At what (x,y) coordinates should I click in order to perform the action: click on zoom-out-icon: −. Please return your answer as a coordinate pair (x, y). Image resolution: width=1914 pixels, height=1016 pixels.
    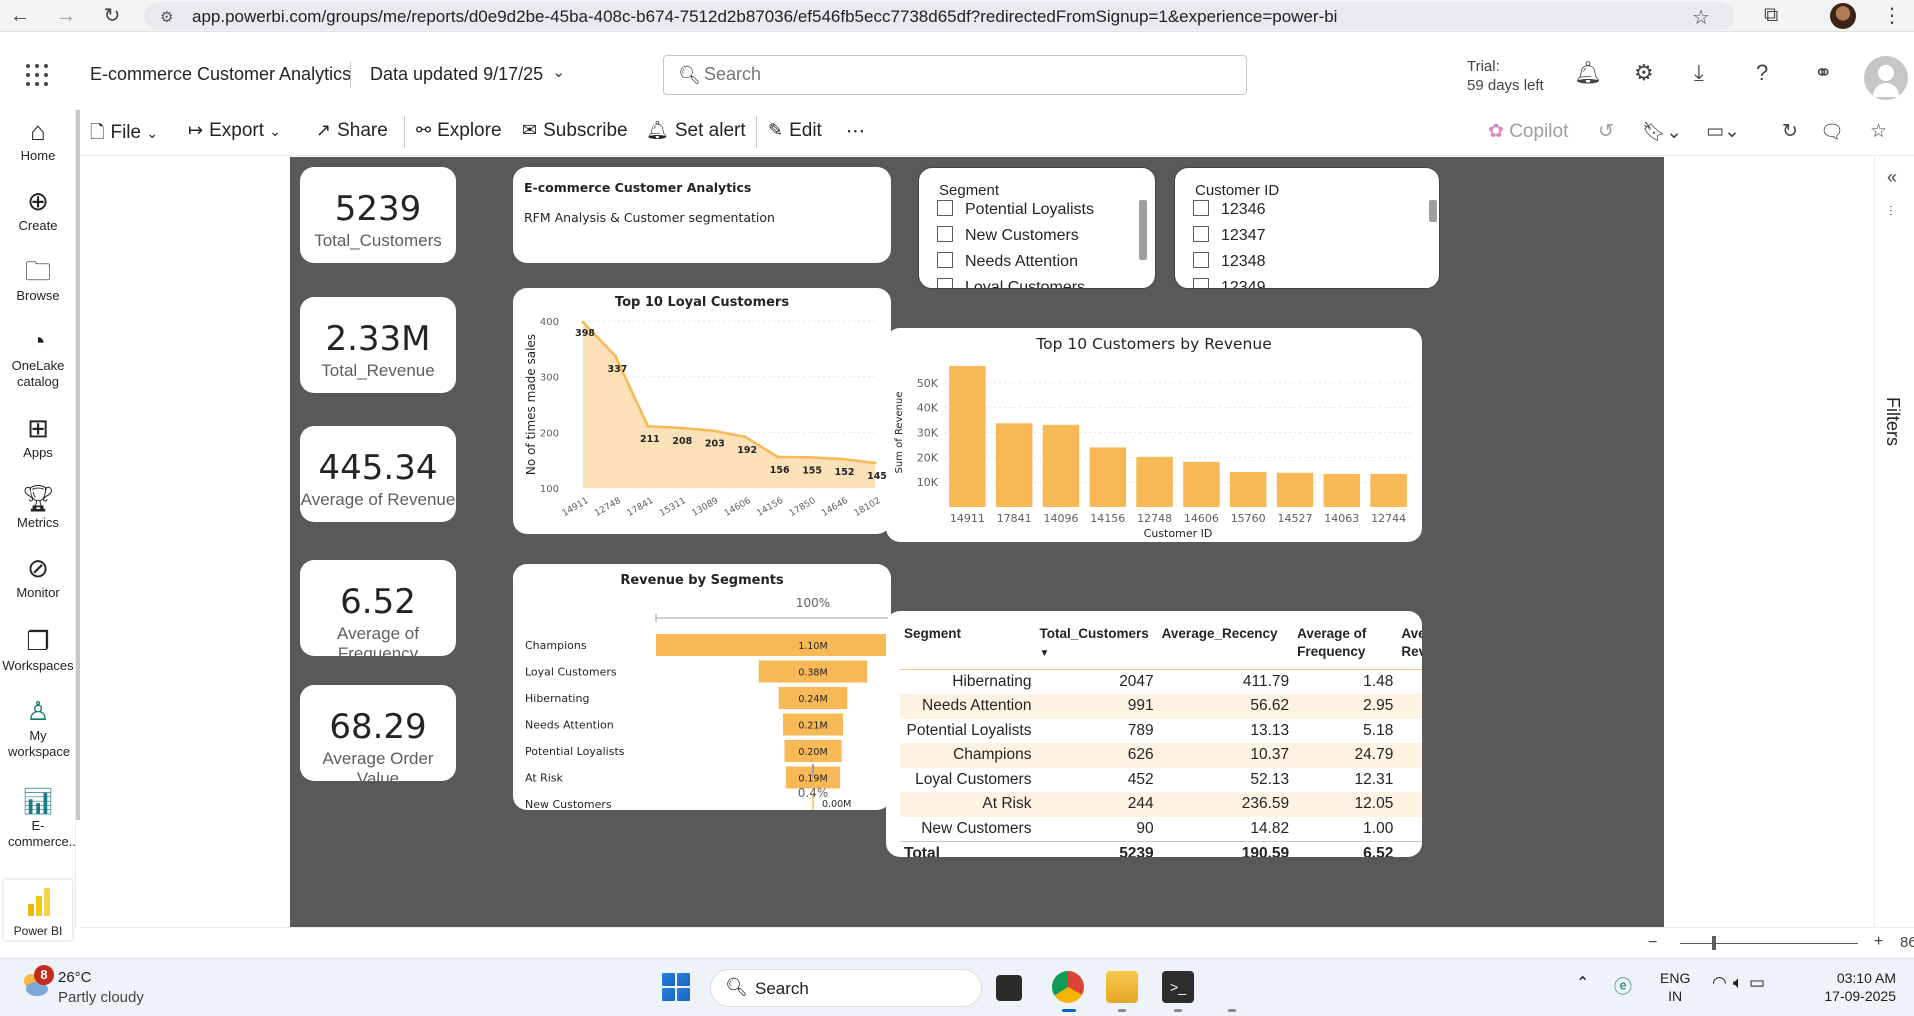
    Looking at the image, I should click on (1652, 943).